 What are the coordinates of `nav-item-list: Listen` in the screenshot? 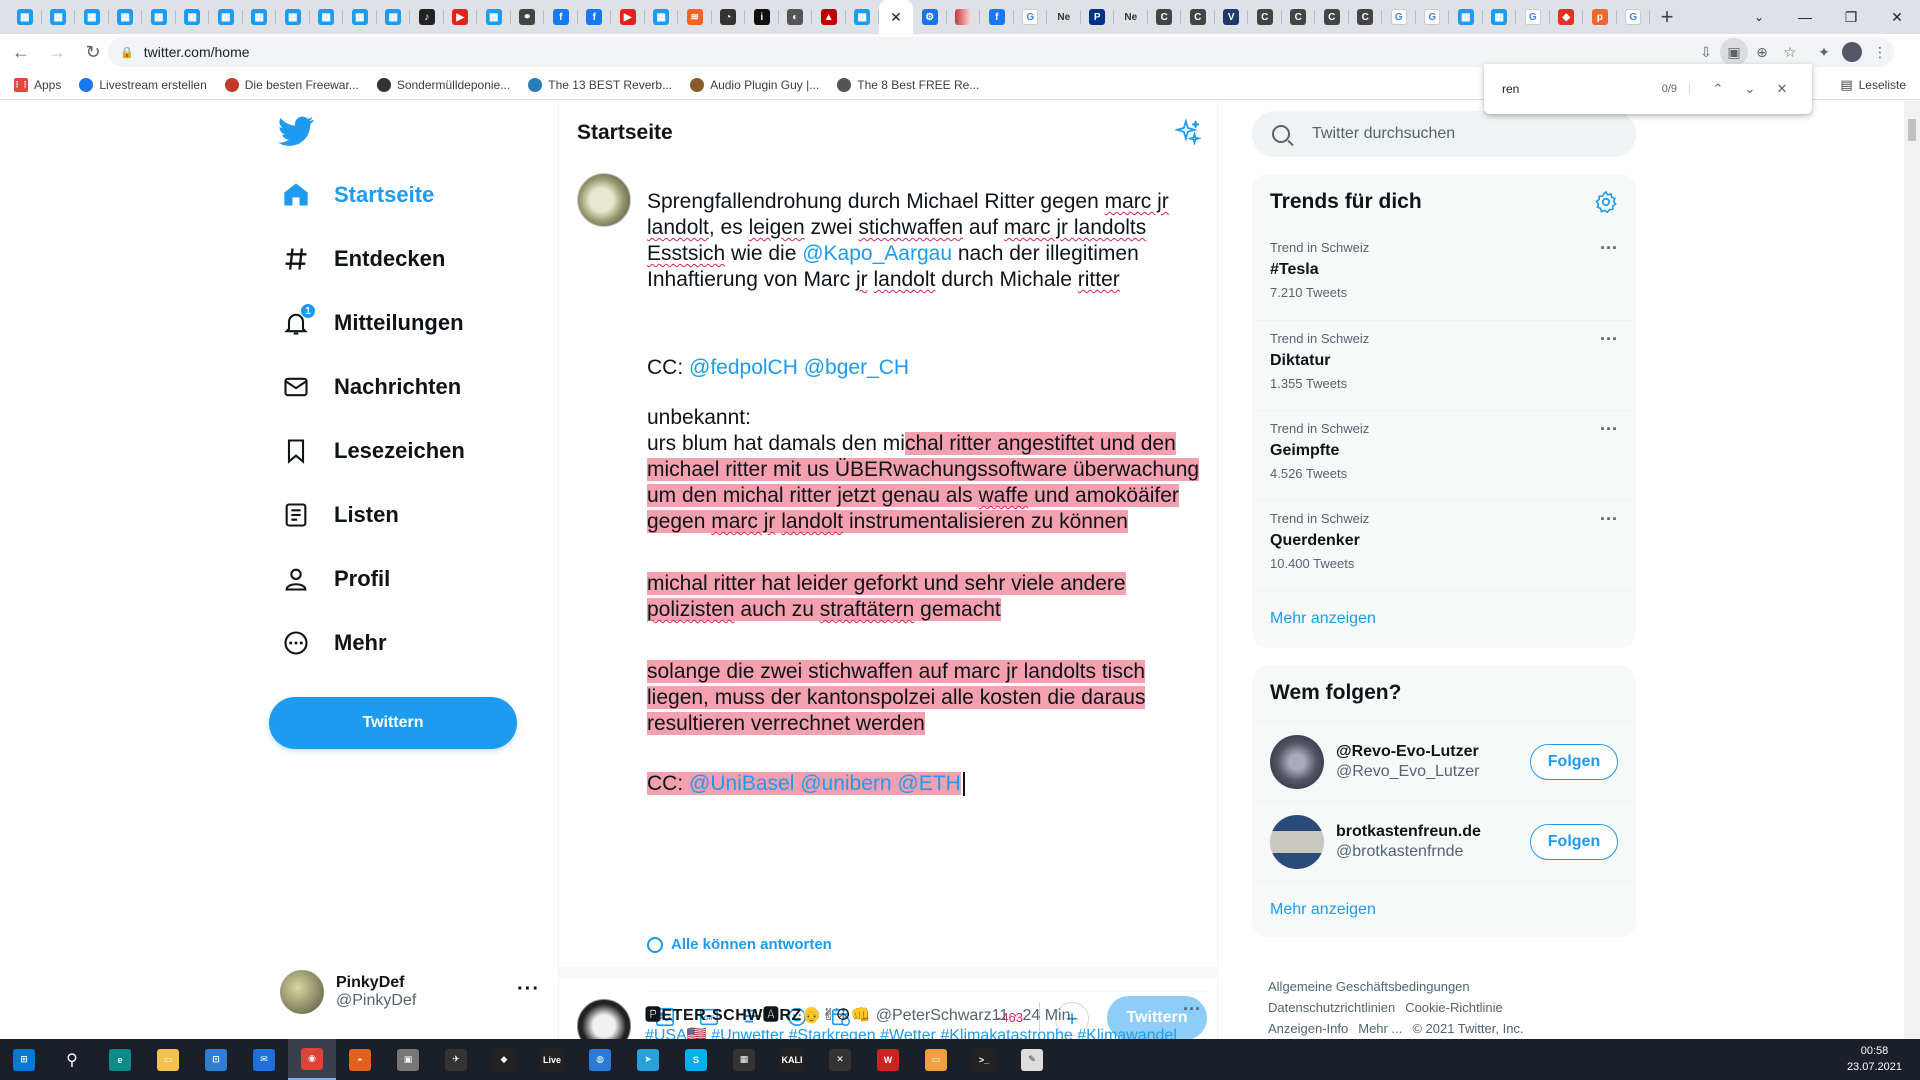 It's located at (339, 515).